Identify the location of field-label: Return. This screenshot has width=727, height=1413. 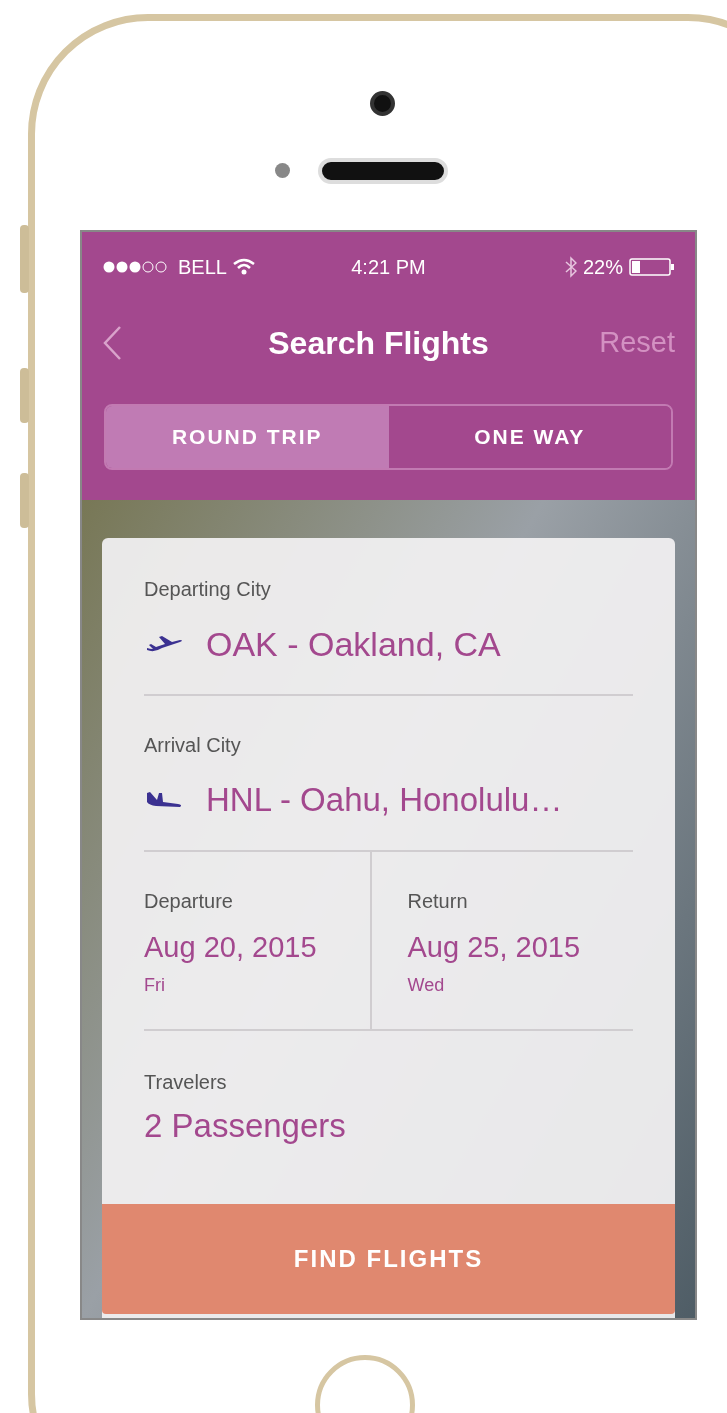
(438, 901).